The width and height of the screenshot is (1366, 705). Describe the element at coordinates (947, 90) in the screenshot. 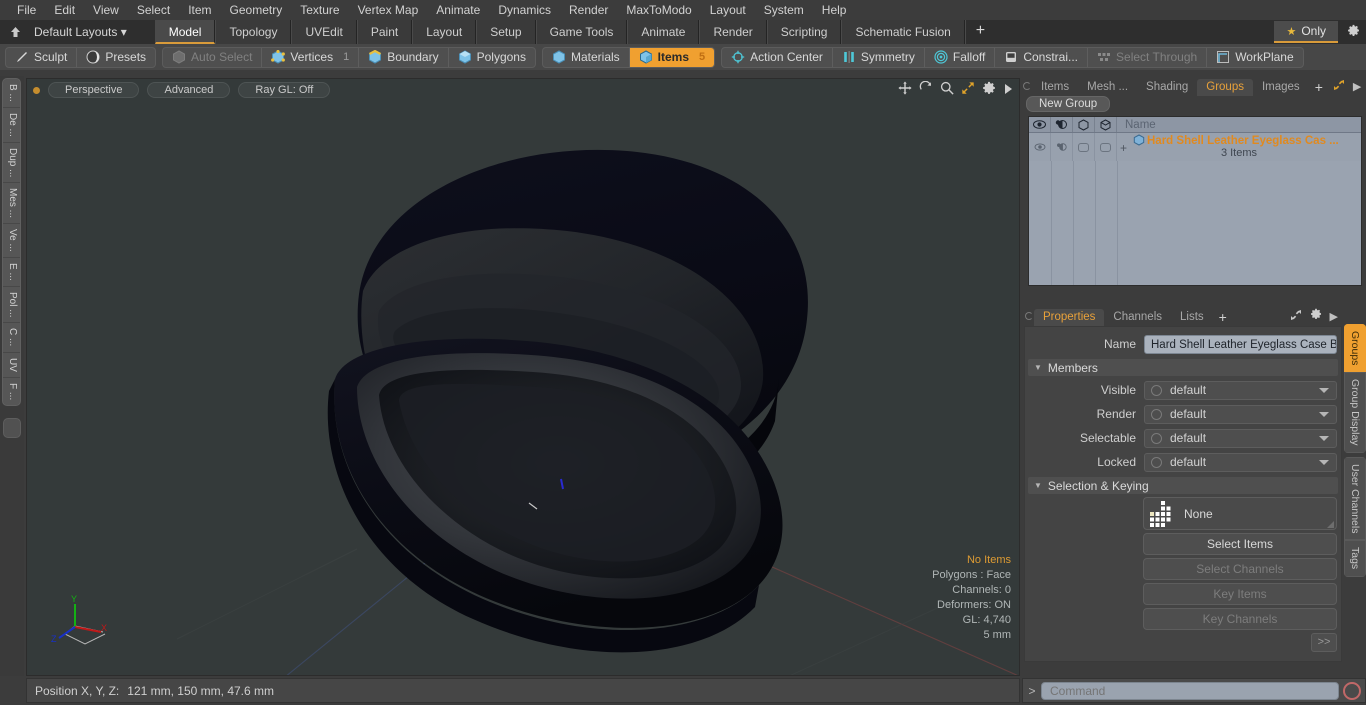

I see `zoom-icon` at that location.